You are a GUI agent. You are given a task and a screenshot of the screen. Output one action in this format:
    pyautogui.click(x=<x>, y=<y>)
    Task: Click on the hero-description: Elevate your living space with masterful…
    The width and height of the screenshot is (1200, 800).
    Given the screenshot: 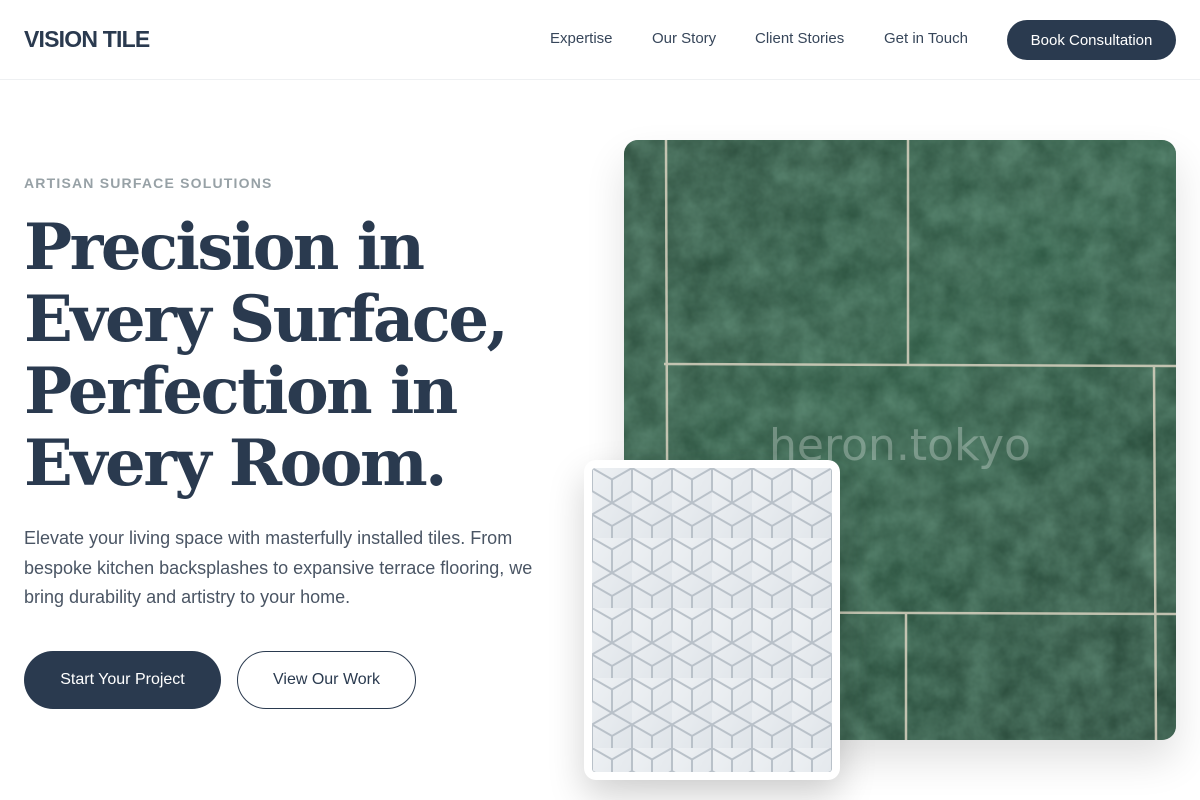 What is the action you would take?
    pyautogui.click(x=278, y=567)
    